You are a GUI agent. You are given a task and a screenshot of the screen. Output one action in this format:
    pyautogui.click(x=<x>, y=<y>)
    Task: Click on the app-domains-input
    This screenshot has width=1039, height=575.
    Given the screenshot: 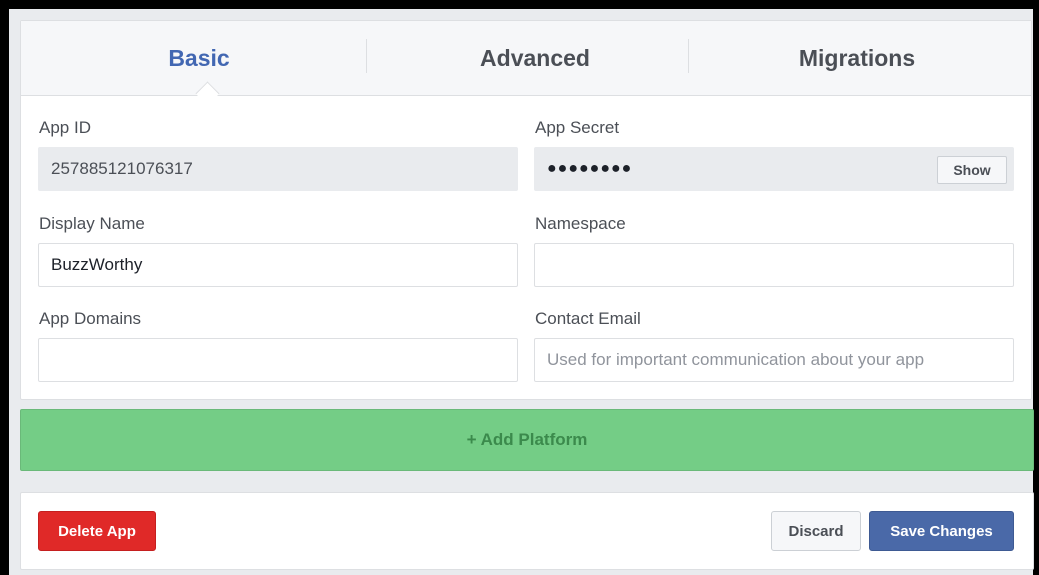 What is the action you would take?
    pyautogui.click(x=278, y=360)
    